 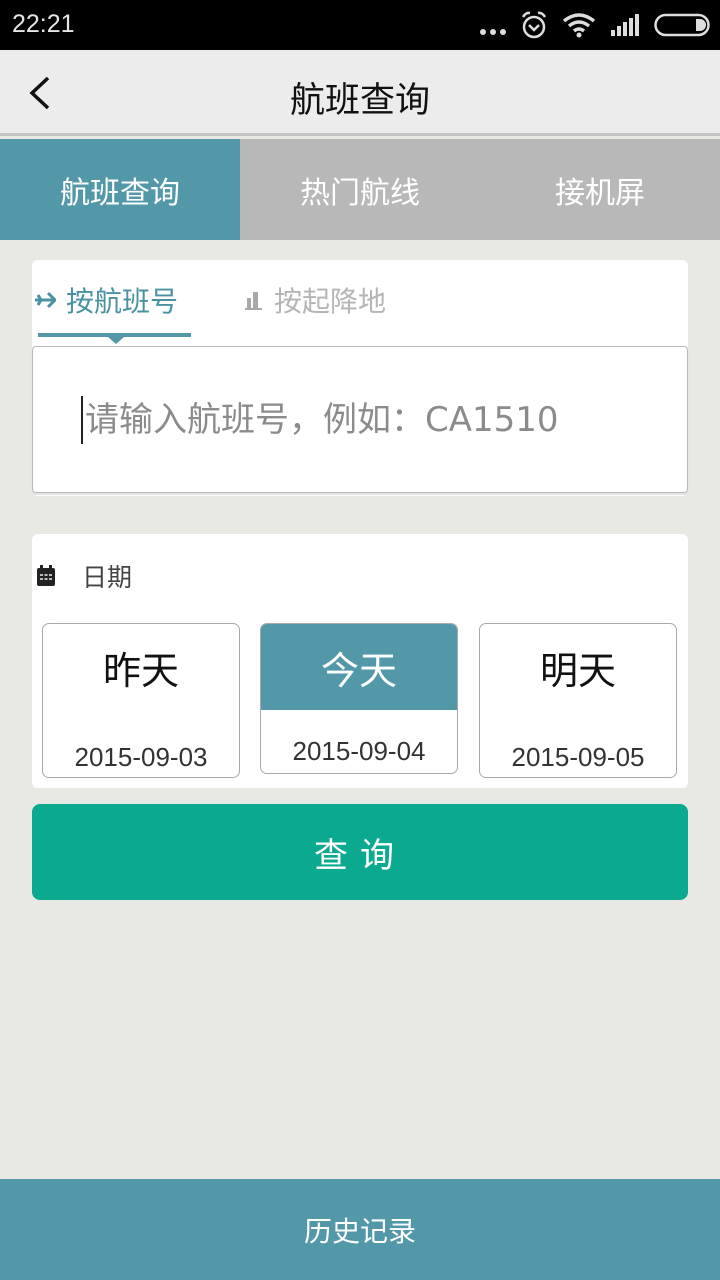 I want to click on subtab-by-route: 按起降地, so click(x=315, y=300).